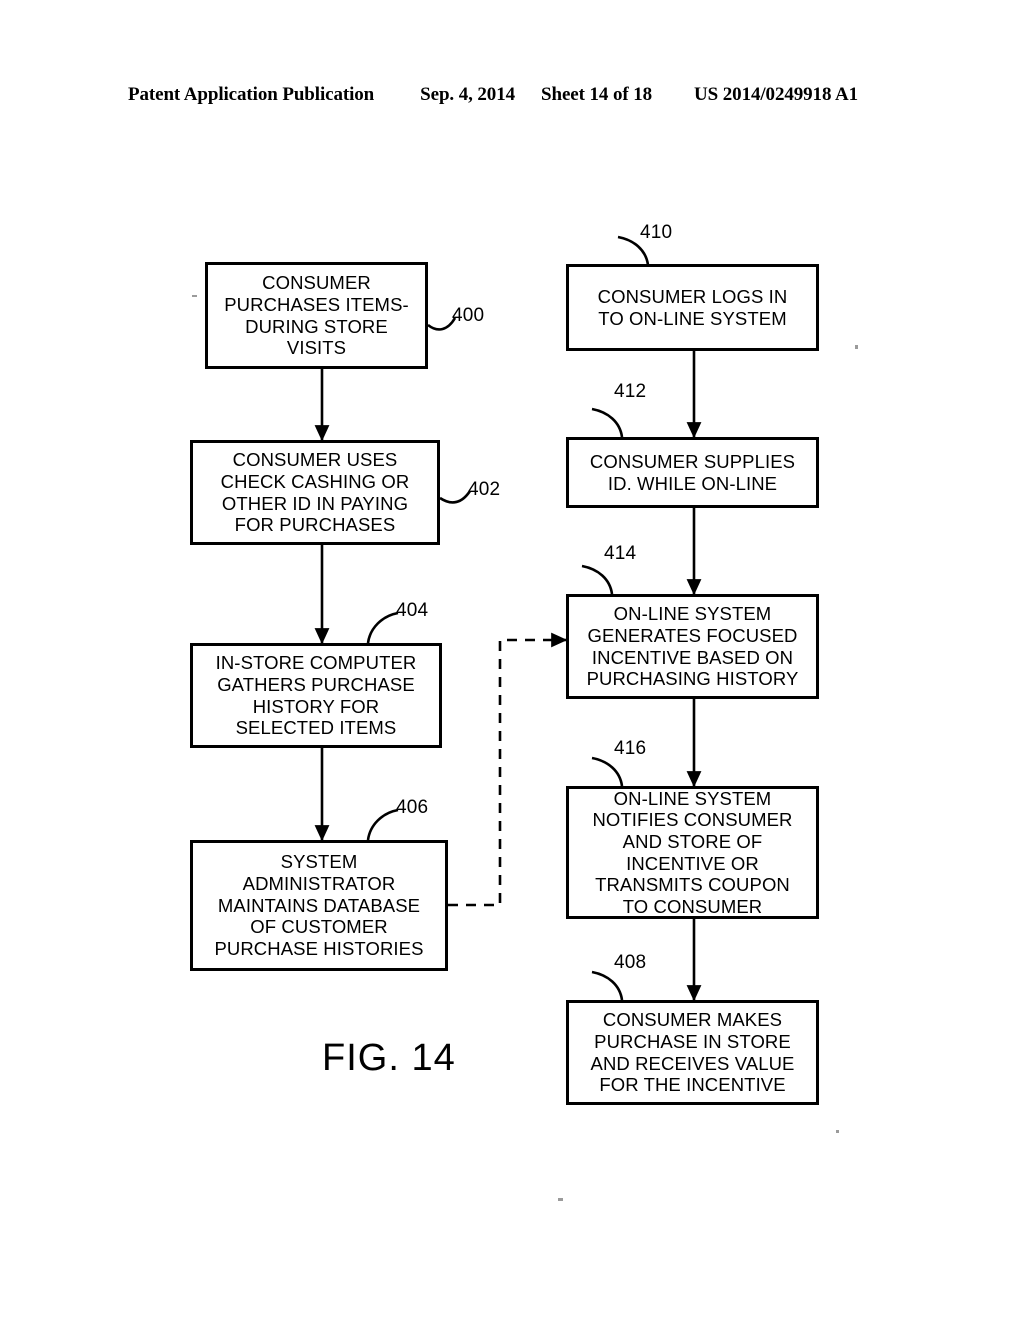 This screenshot has height=1320, width=1024. I want to click on refnum-408: 408, so click(630, 962).